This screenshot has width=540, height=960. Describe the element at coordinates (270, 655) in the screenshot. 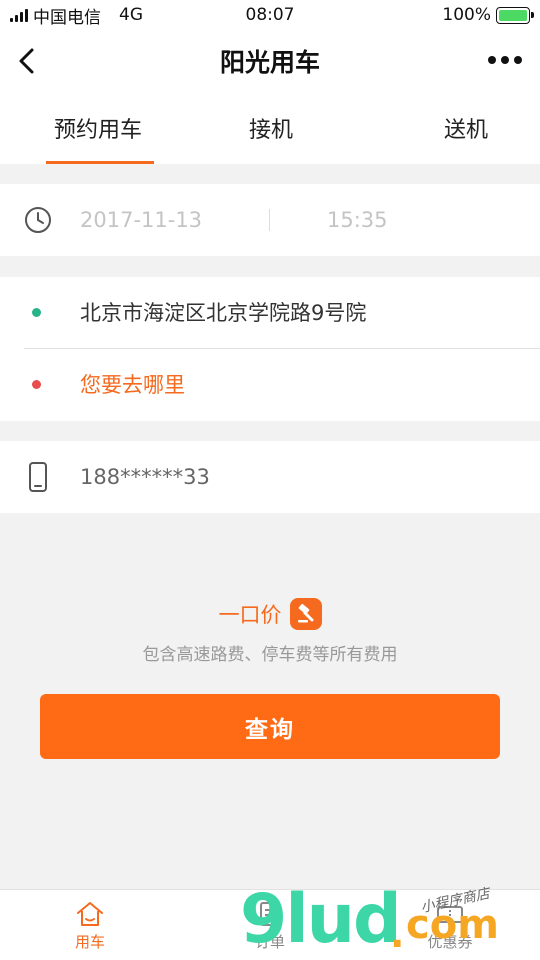

I see `price-subtitle: 包含高速路费、停车费等所有费用` at that location.